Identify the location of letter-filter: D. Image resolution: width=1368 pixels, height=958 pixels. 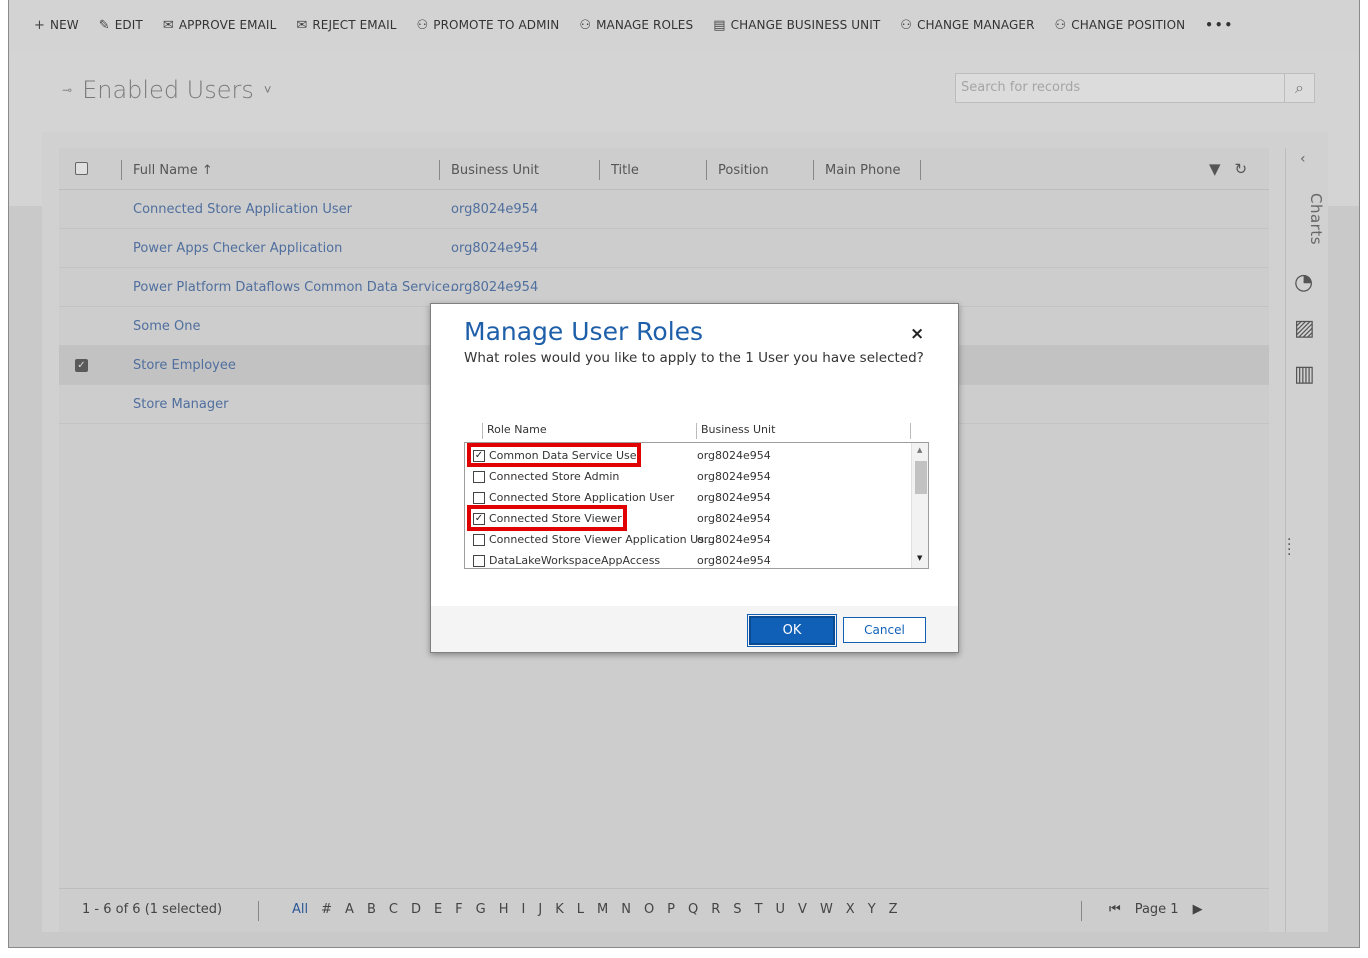
(416, 909).